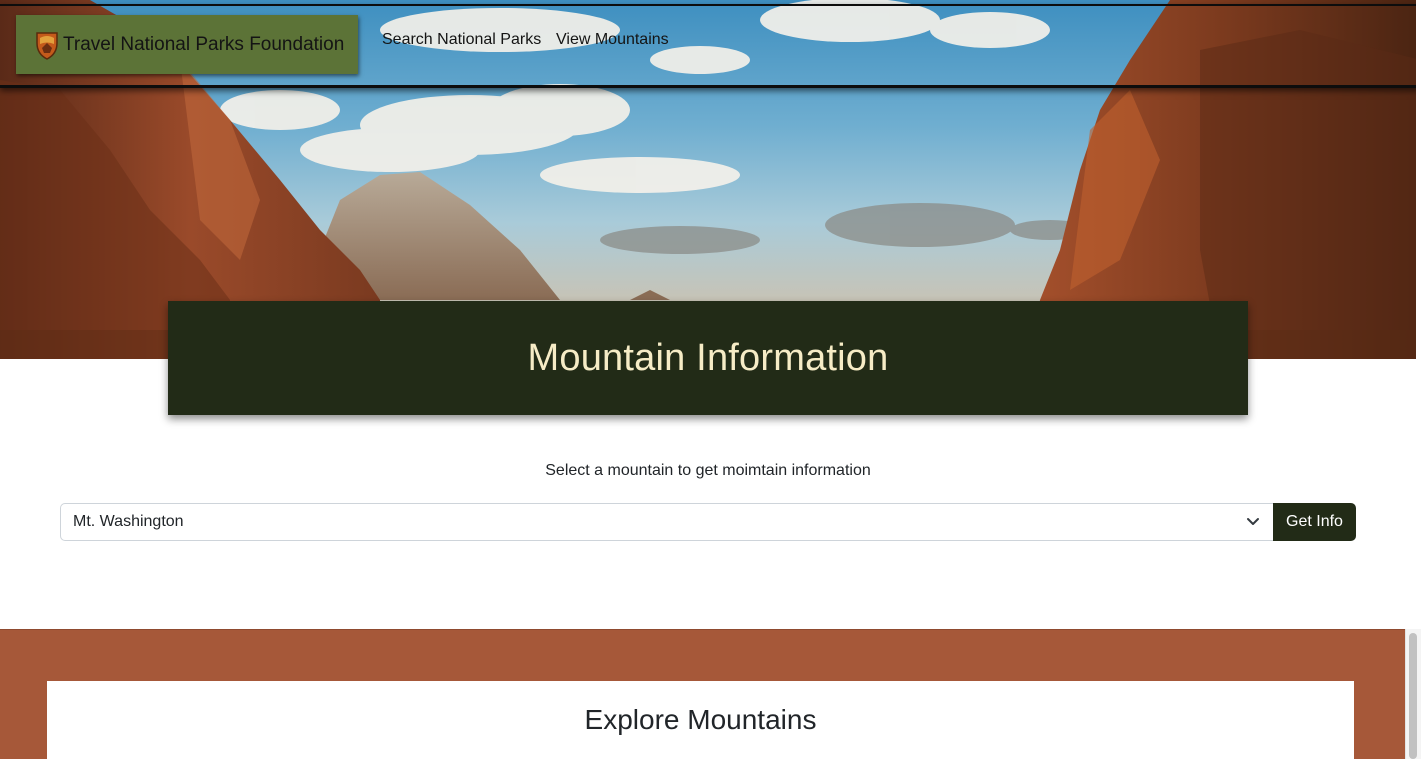 The width and height of the screenshot is (1421, 759). I want to click on explore-card: Explore Mountains, so click(700, 720).